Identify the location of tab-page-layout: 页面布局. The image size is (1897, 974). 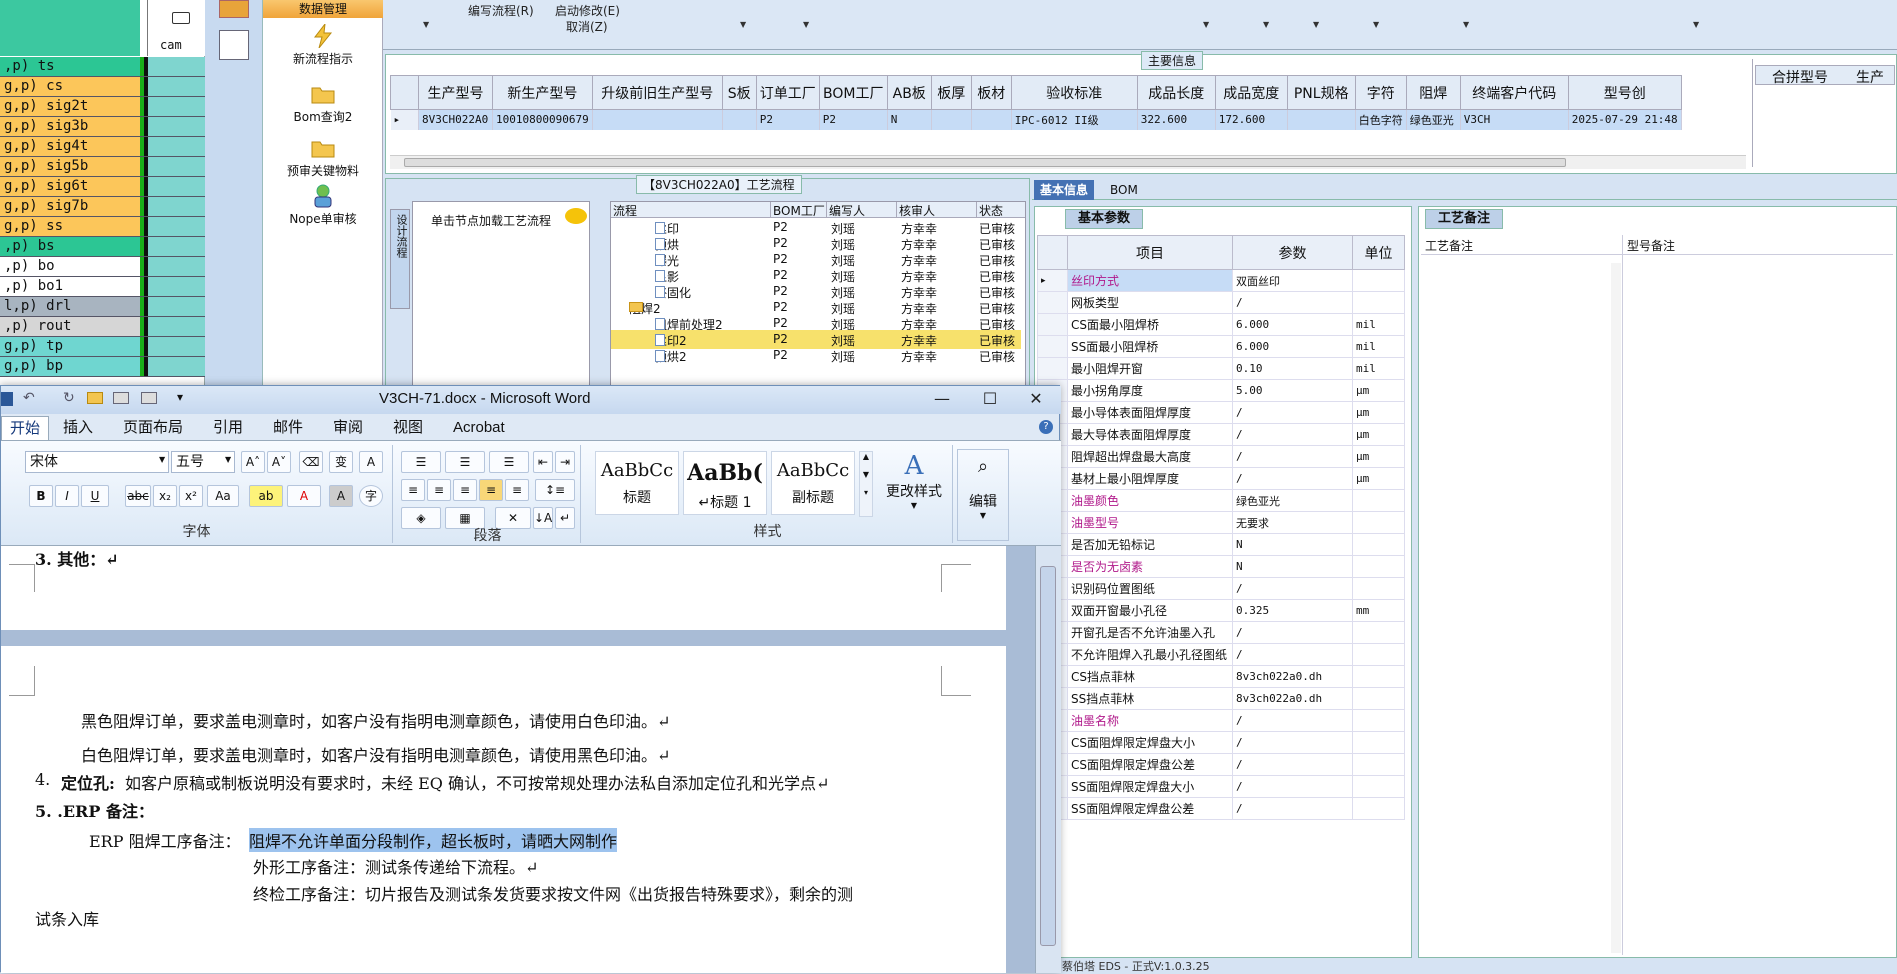
(153, 428).